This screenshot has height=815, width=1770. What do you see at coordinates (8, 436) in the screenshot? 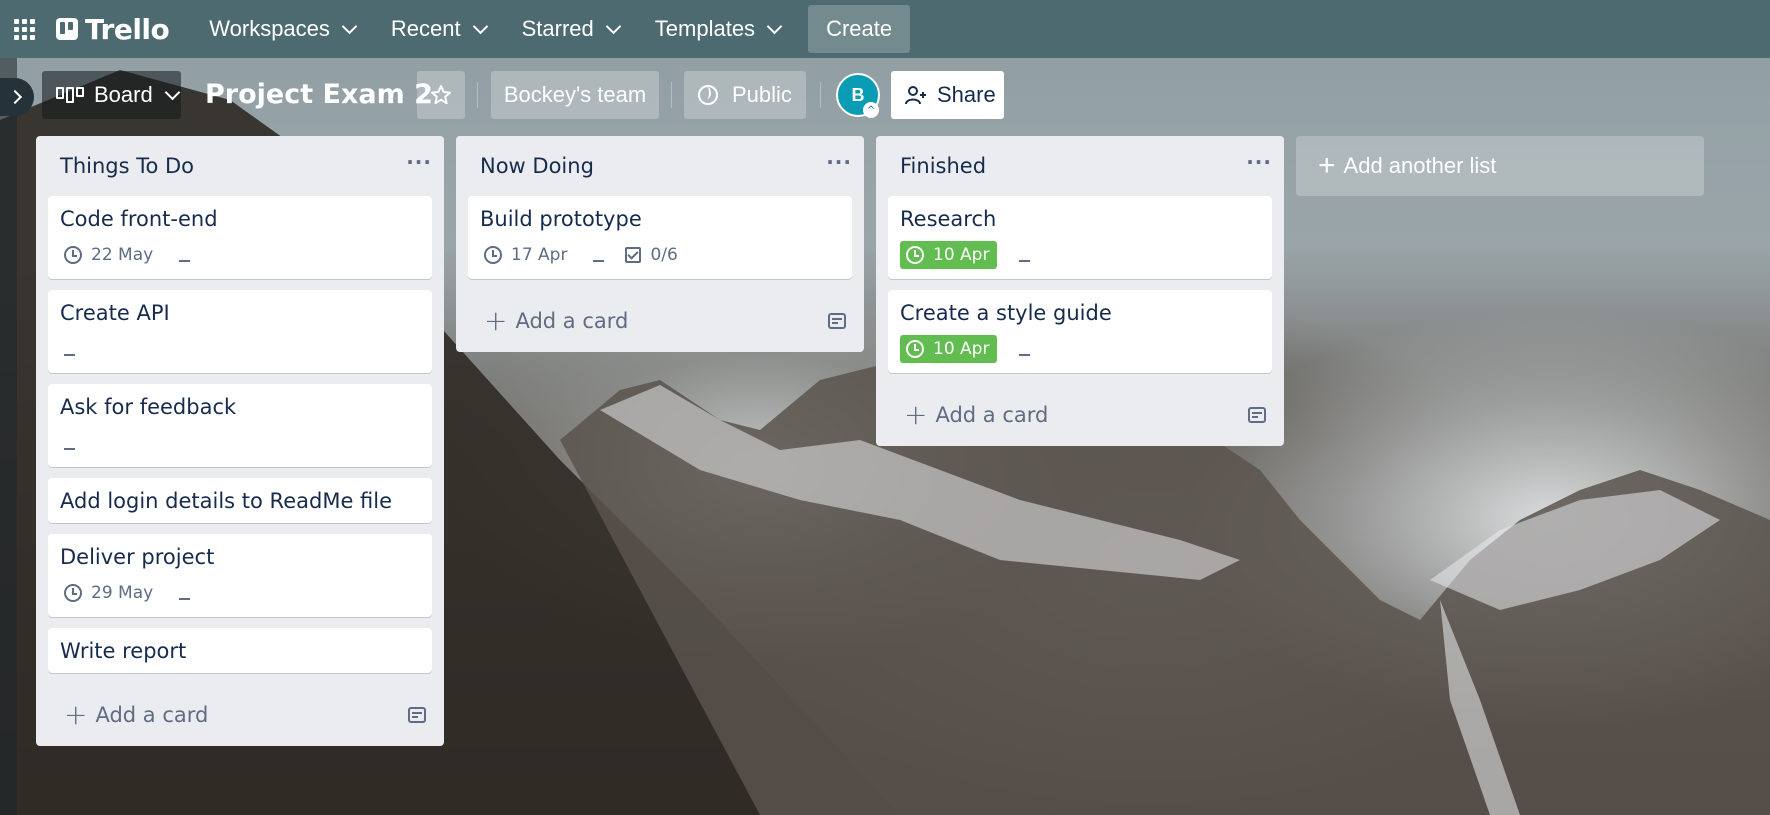
I see `collapsed-sidebar` at bounding box center [8, 436].